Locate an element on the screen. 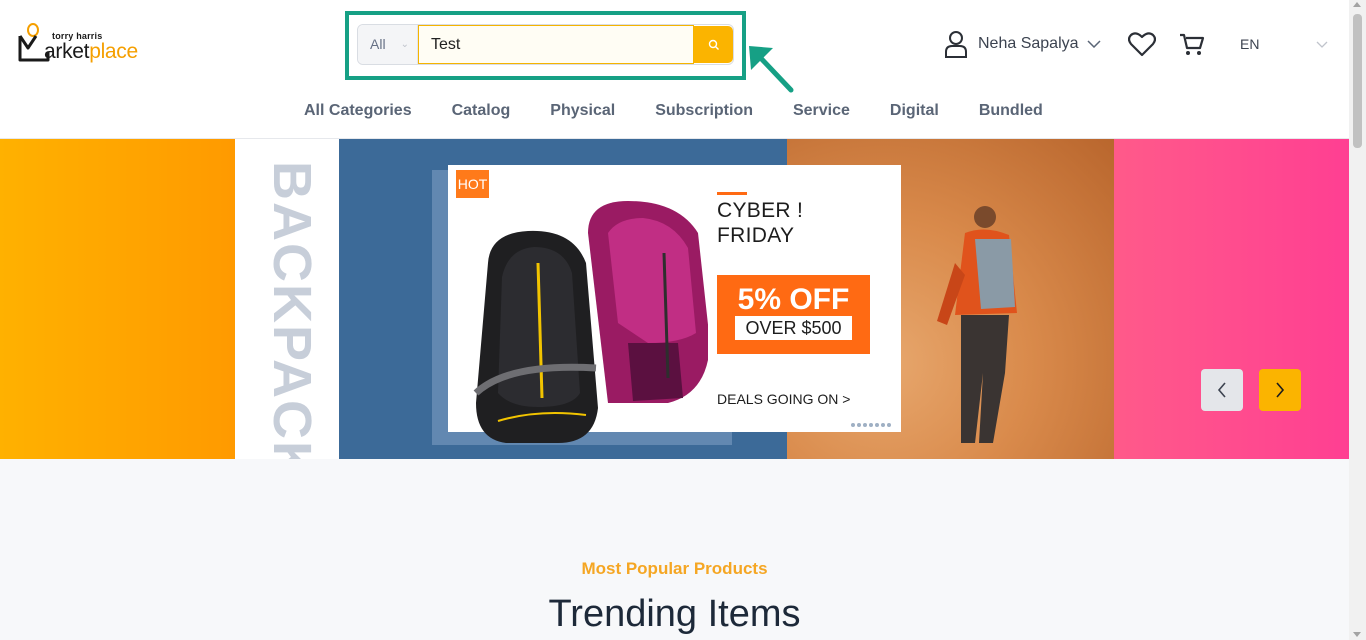  carousel-dots is located at coordinates (871, 425).